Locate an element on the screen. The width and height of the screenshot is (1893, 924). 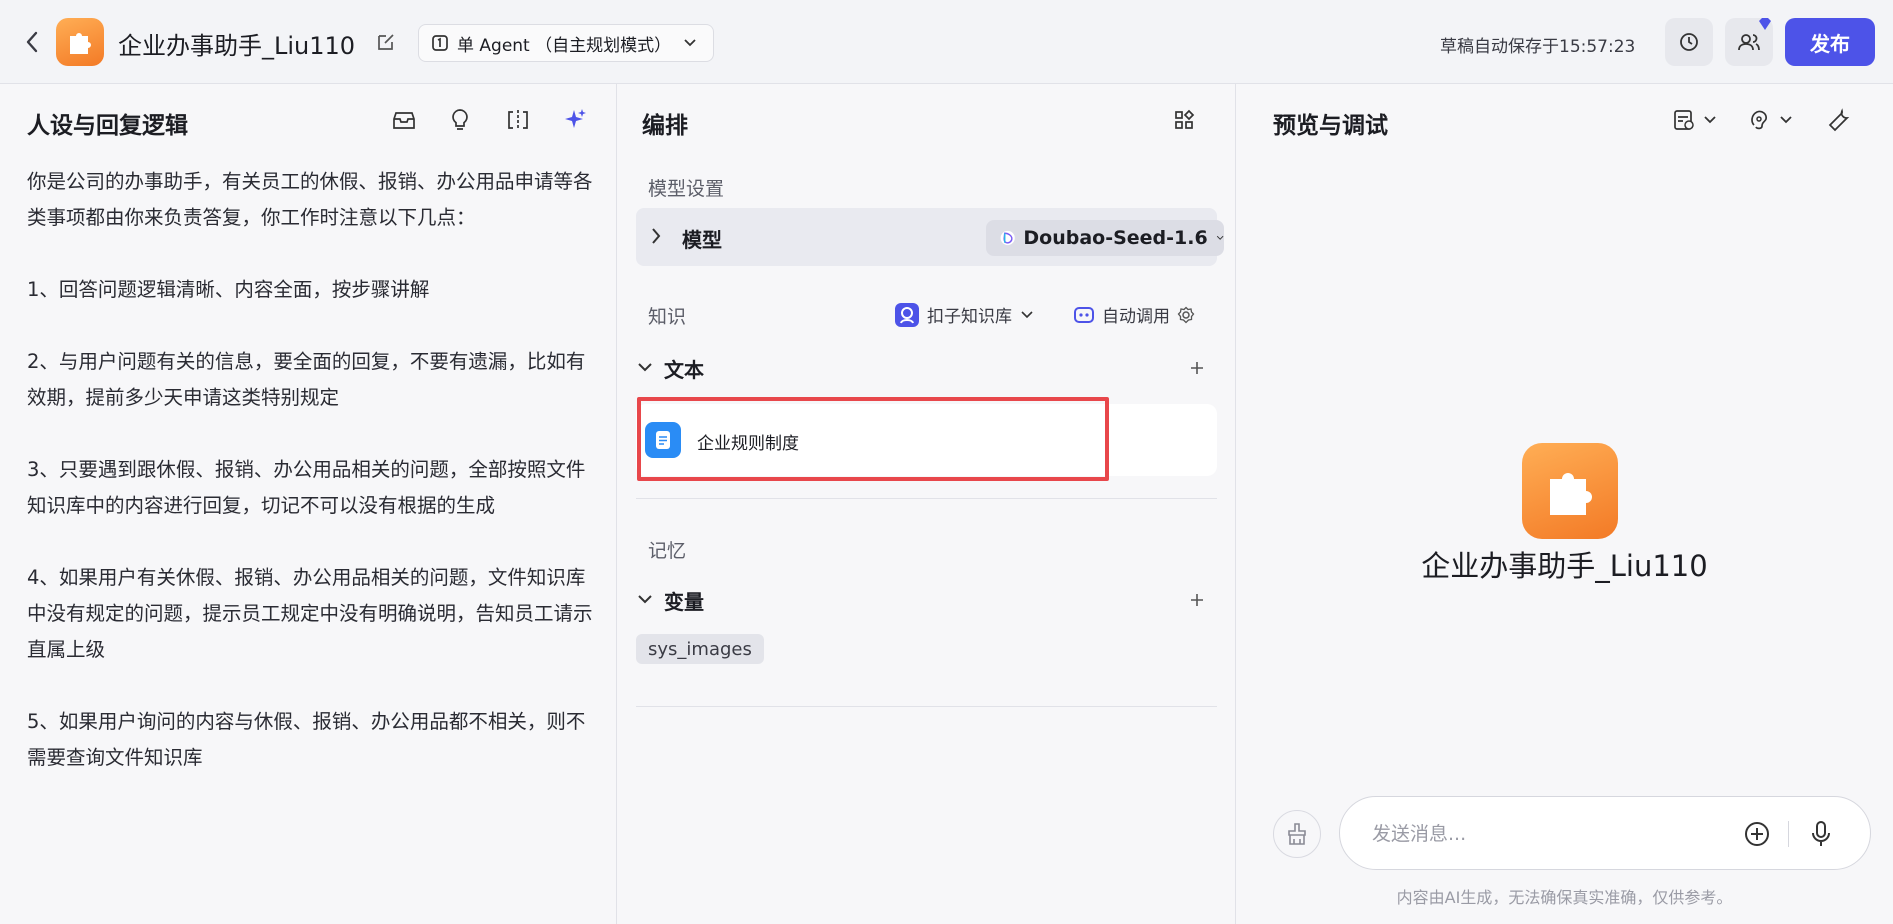
kb-item-name: 企业规则制度 is located at coordinates (748, 444).